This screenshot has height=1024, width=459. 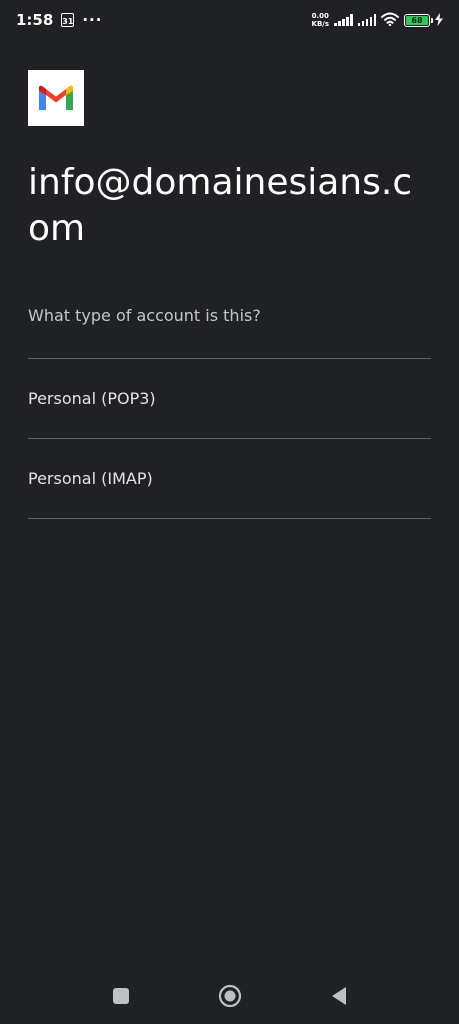 I want to click on calendar-day: 31, so click(x=68, y=21).